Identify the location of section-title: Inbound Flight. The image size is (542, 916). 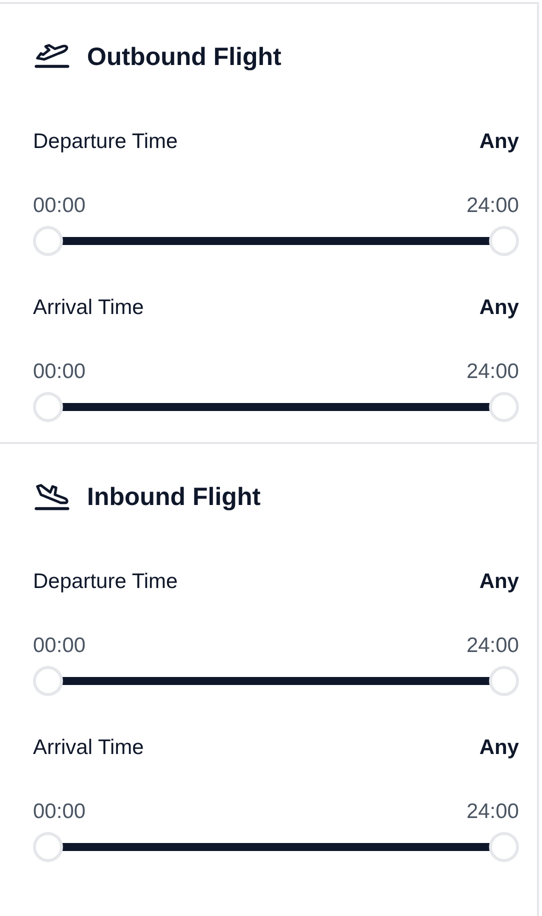
(174, 497).